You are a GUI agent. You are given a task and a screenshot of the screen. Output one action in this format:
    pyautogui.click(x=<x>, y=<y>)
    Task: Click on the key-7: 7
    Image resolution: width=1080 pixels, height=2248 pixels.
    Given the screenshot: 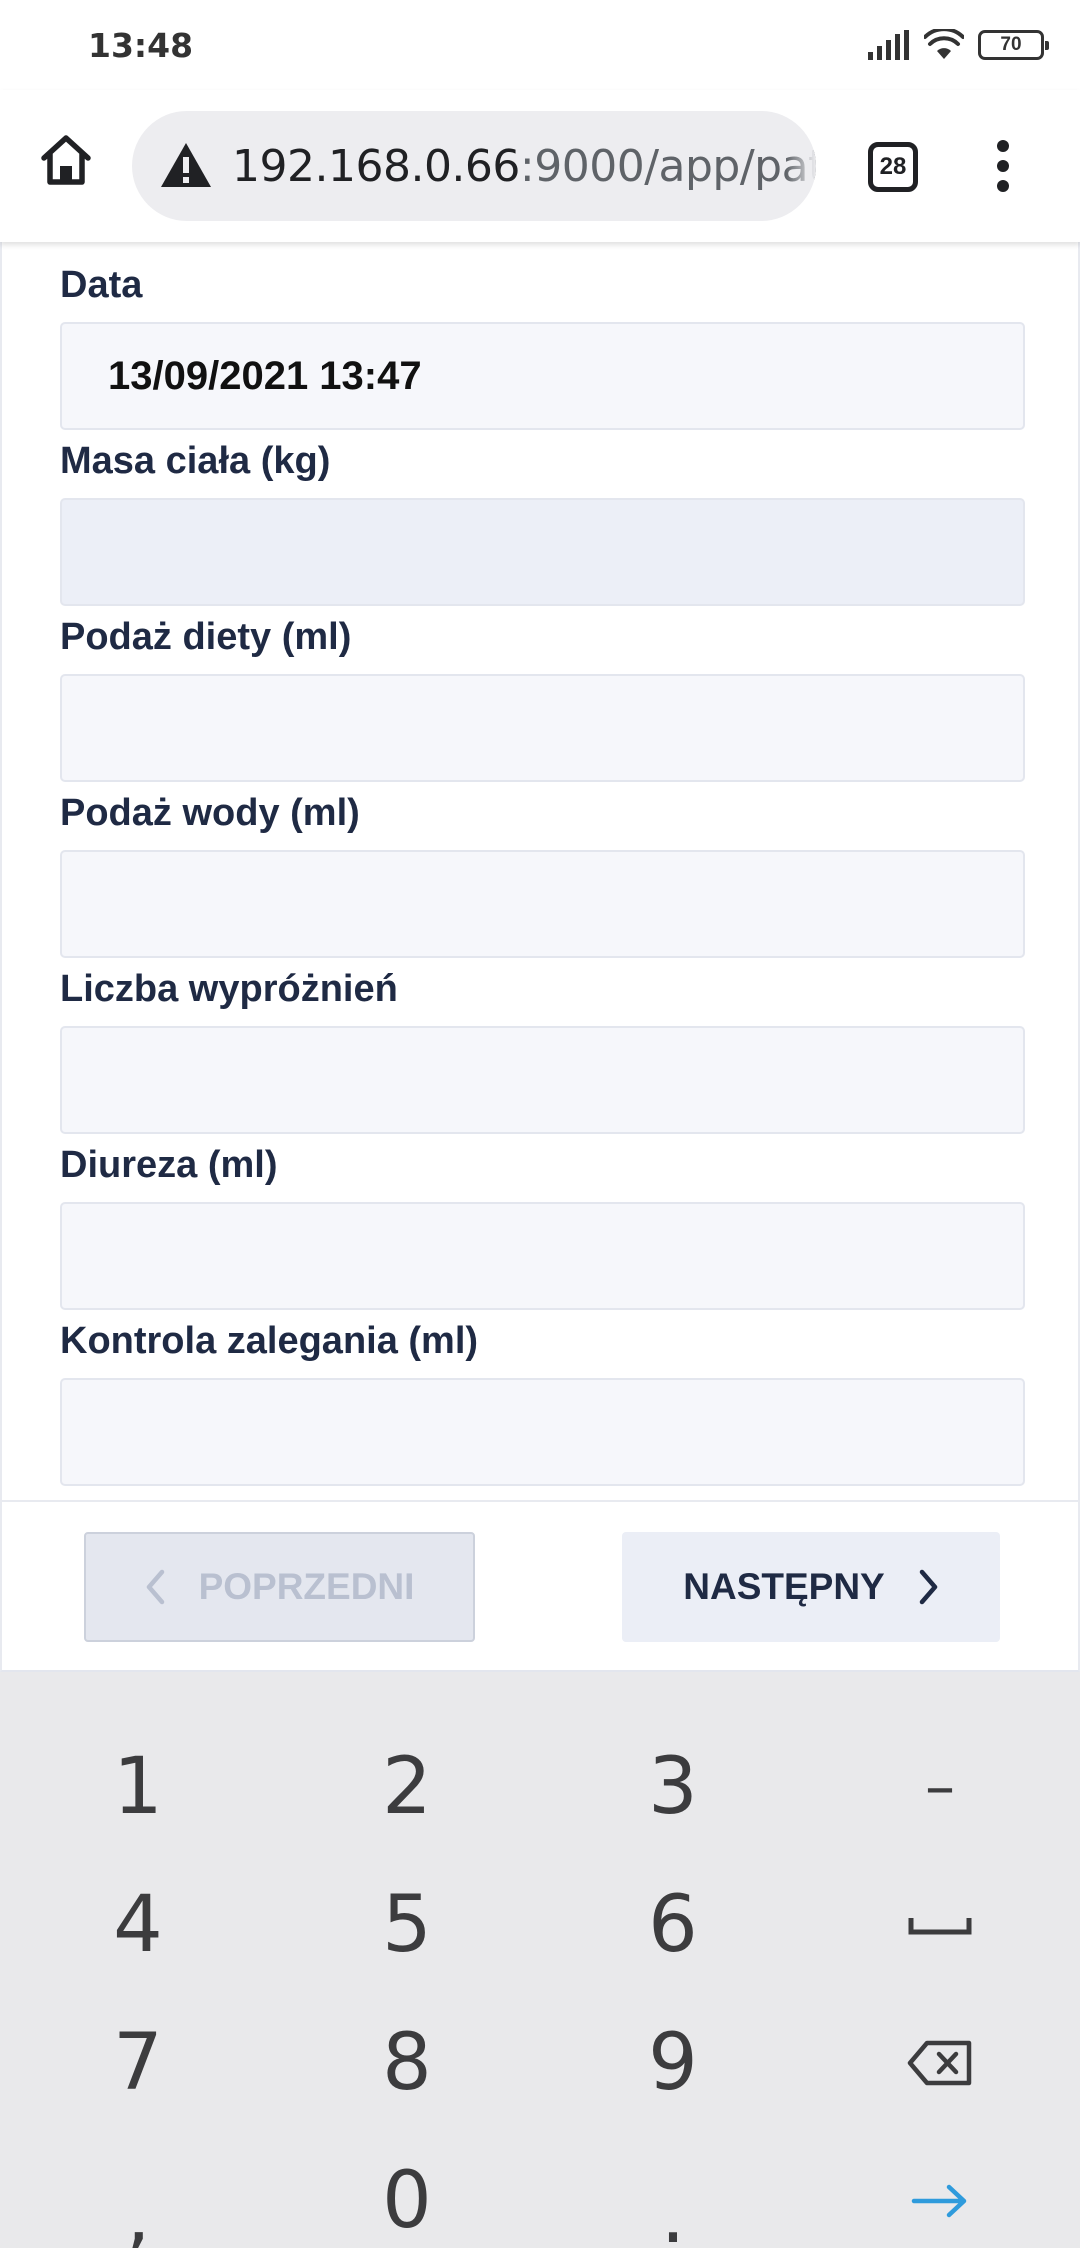 What is the action you would take?
    pyautogui.click(x=138, y=2063)
    